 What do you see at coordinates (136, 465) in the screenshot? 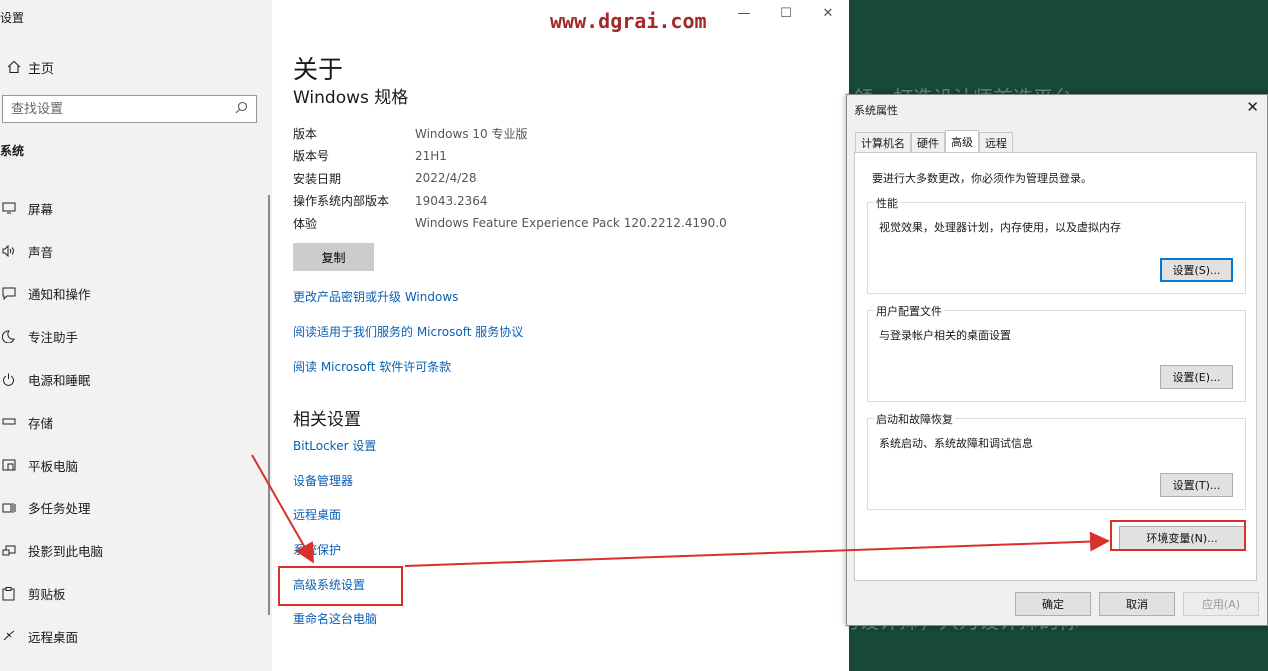
I see `sidebar-item-tablet: 平板电脑` at bounding box center [136, 465].